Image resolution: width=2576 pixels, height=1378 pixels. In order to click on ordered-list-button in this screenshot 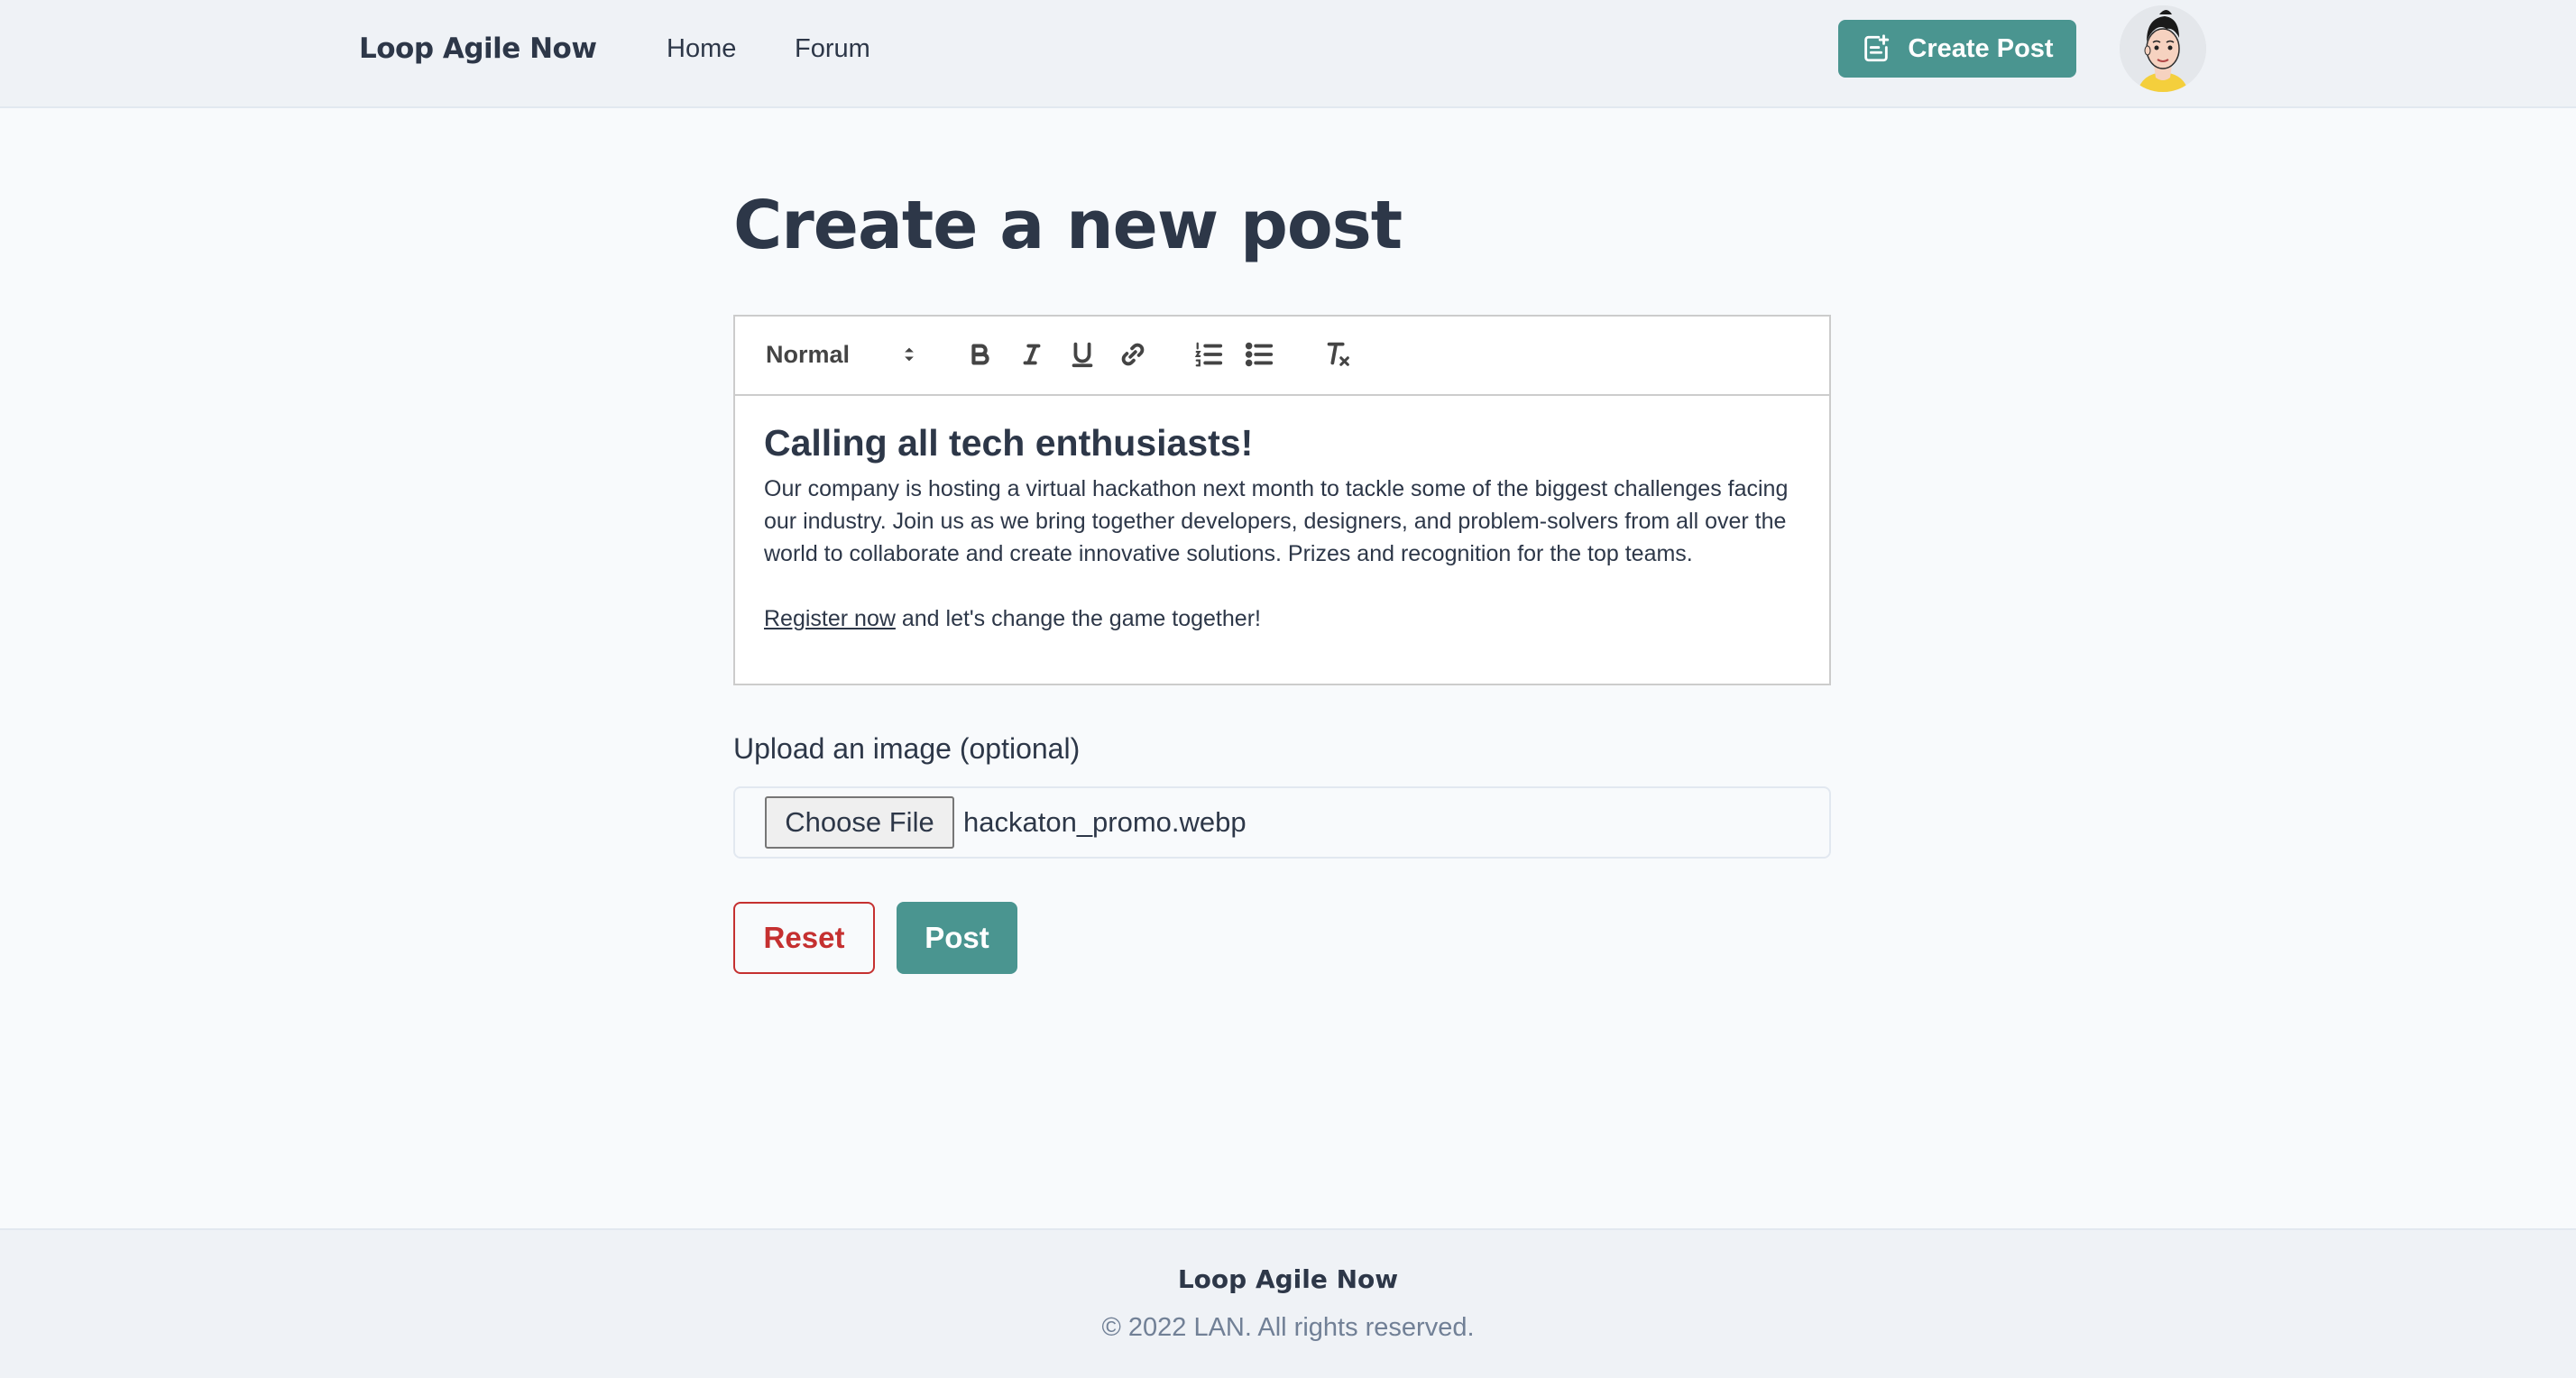, I will do `click(1209, 354)`.